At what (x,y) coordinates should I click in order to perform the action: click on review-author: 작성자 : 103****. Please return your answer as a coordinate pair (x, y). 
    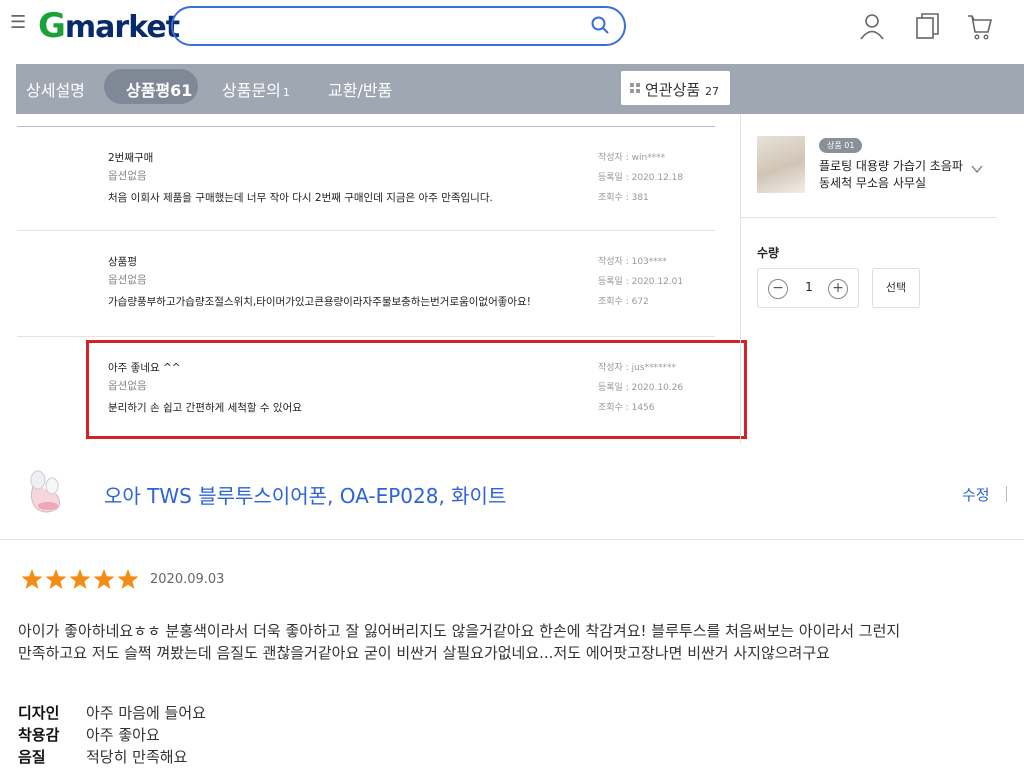
    Looking at the image, I should click on (632, 262).